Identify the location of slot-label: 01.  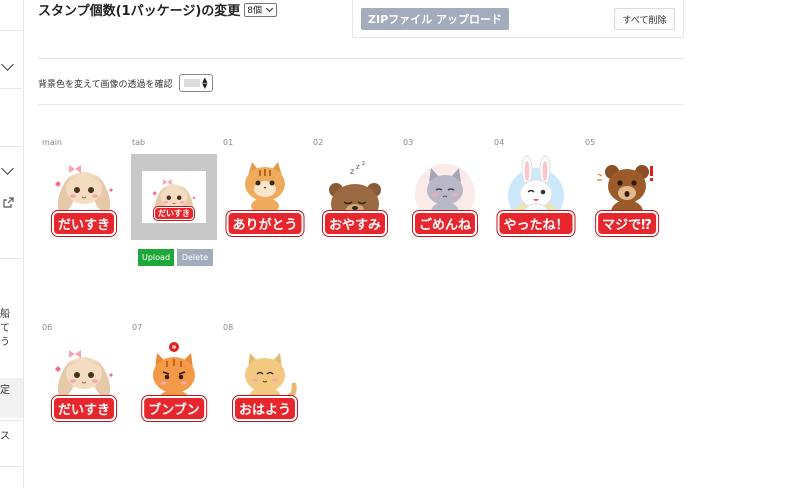
(228, 142).